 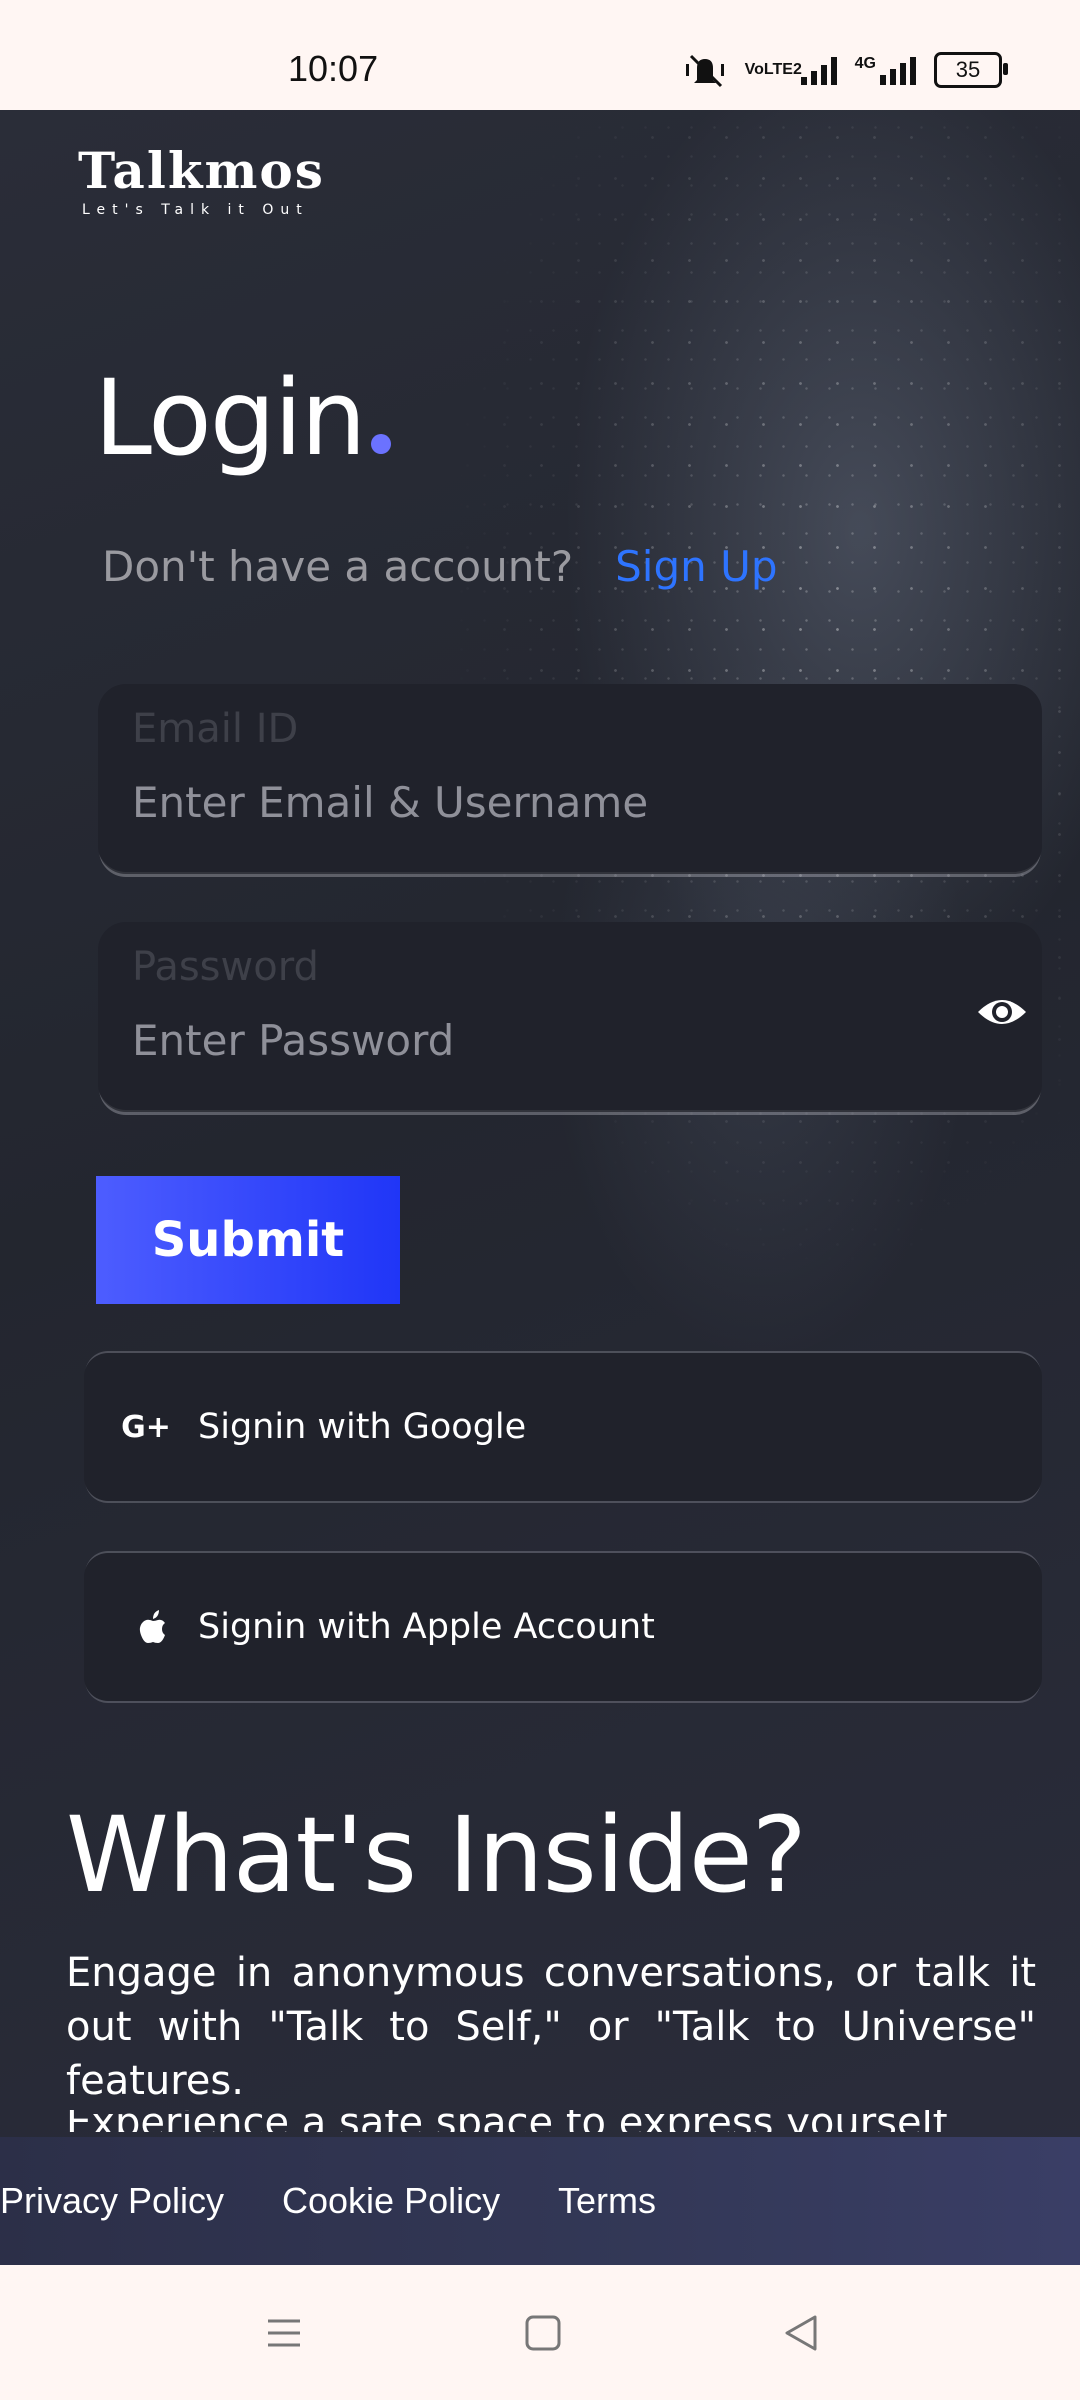 I want to click on page-title: Login, so click(x=242, y=418).